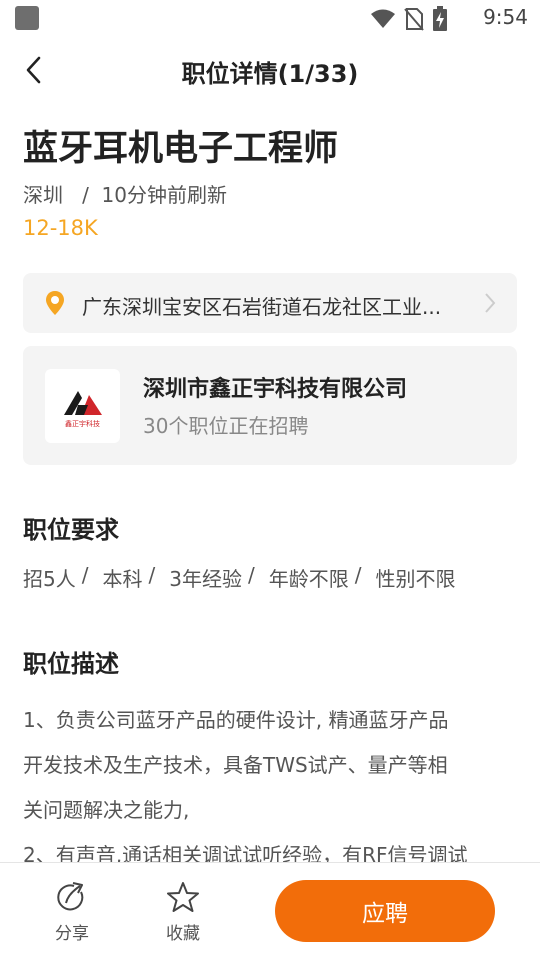  Describe the element at coordinates (270, 18) in the screenshot. I see `status-bar: 9:54` at that location.